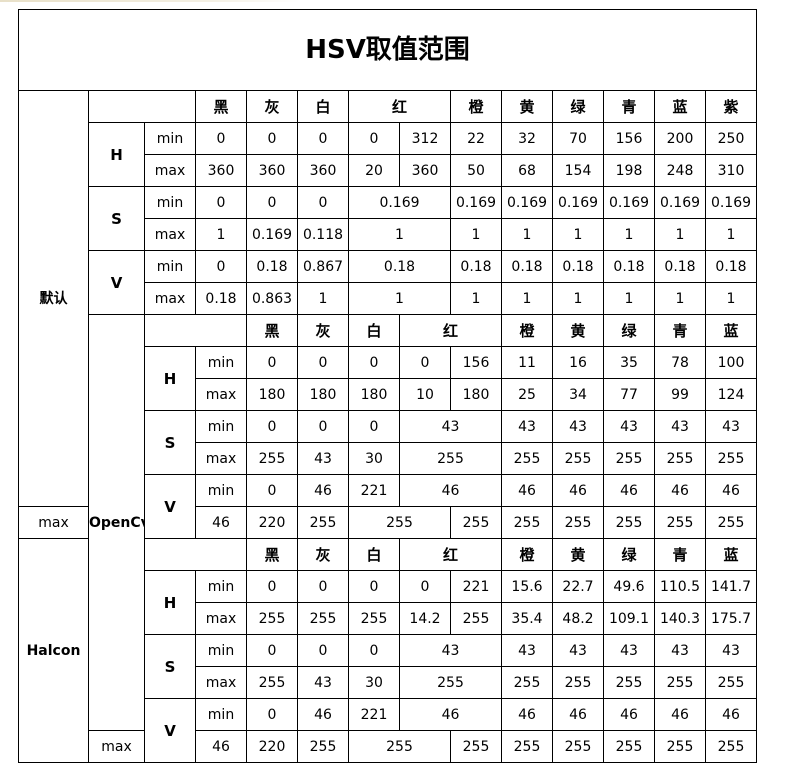 The width and height of the screenshot is (787, 763). Describe the element at coordinates (731, 362) in the screenshot. I see `value-cell: 100` at that location.